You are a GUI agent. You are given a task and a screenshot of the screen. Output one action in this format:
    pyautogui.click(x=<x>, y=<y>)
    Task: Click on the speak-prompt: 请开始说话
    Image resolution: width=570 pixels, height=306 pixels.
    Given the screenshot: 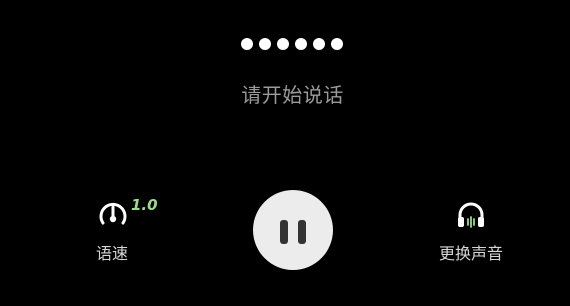 What is the action you would take?
    pyautogui.click(x=292, y=95)
    